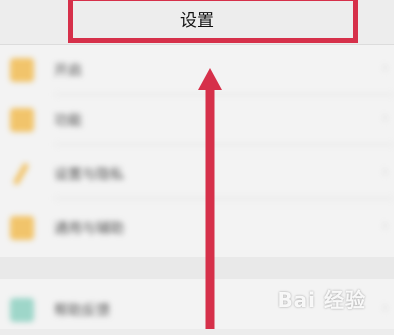 The height and width of the screenshot is (335, 394). I want to click on arrow-up-icon, so click(210, 198).